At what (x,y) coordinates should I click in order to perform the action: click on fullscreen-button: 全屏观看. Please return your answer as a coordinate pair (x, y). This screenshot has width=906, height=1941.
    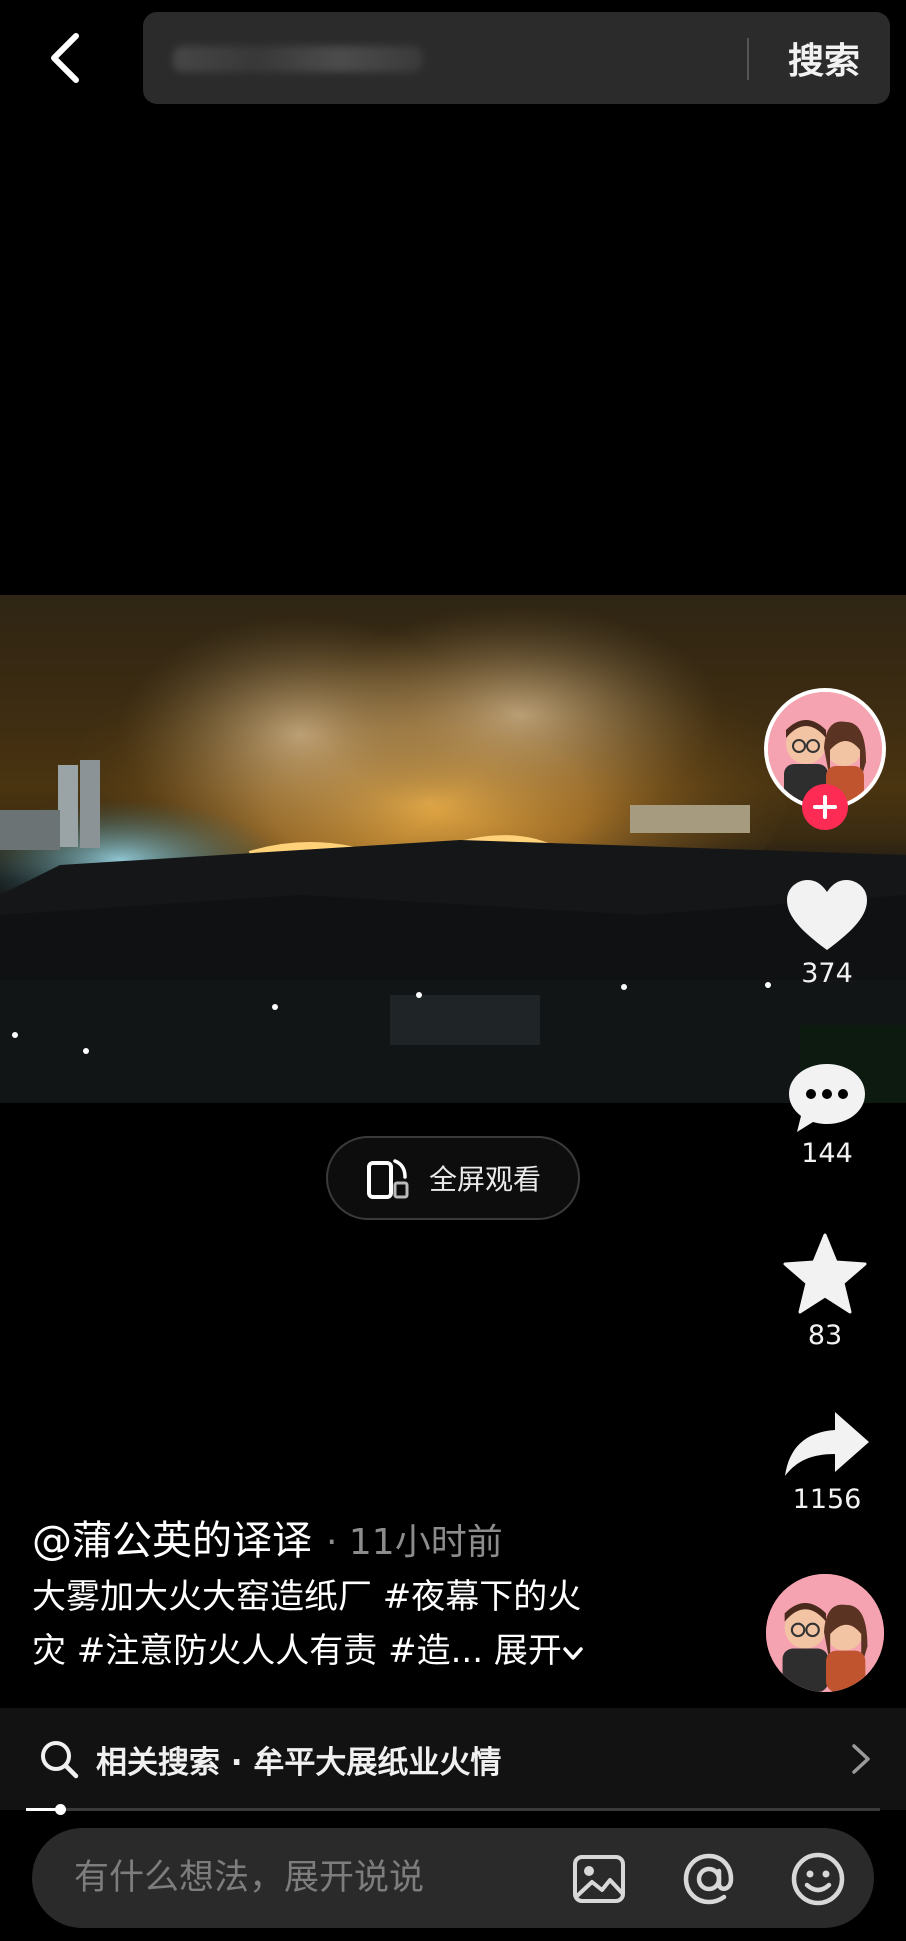
    Looking at the image, I should click on (453, 1178).